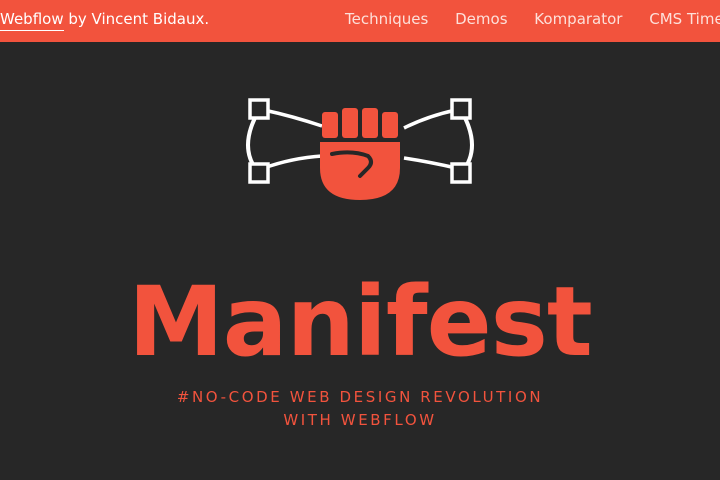  Describe the element at coordinates (139, 19) in the screenshot. I see `brand-suffix: by Vincent Bidaux.` at that location.